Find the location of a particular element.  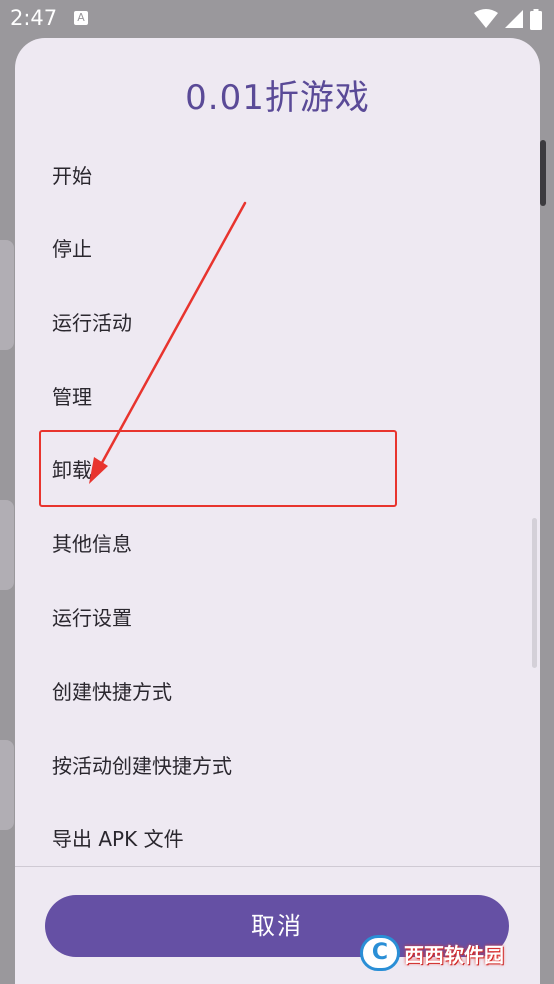

watermark-text: 西西软件园 is located at coordinates (454, 954).